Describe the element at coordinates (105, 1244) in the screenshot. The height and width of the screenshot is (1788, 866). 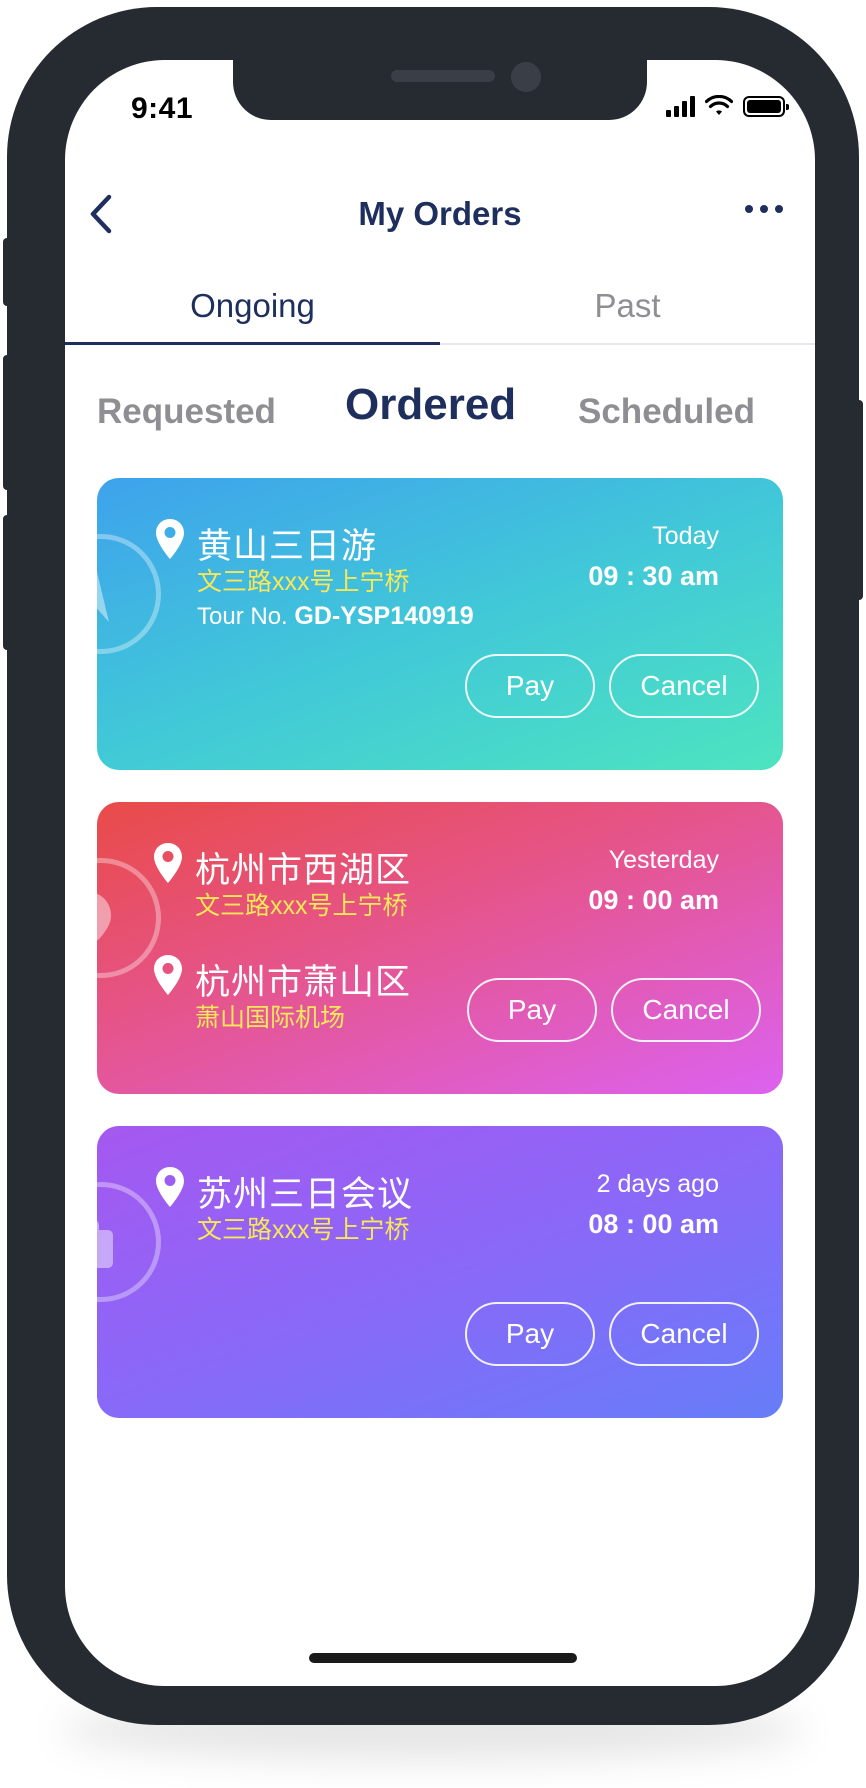
I see `briefcase-icon` at that location.